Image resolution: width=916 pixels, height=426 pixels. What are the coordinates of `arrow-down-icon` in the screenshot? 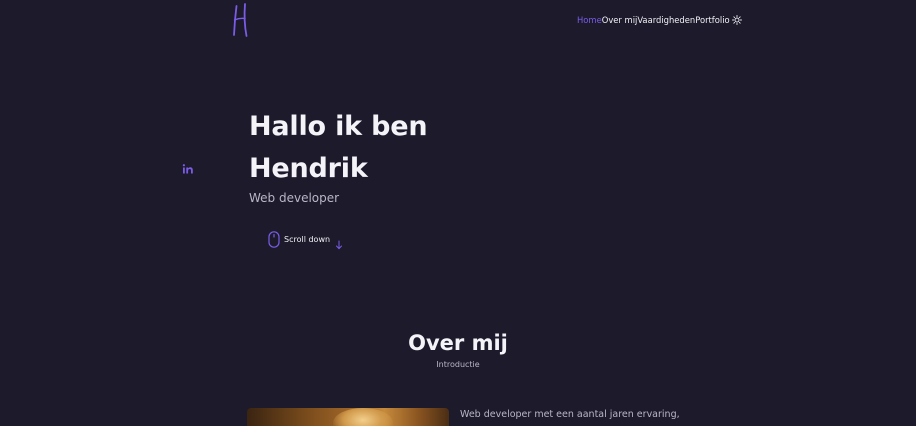 It's located at (339, 242).